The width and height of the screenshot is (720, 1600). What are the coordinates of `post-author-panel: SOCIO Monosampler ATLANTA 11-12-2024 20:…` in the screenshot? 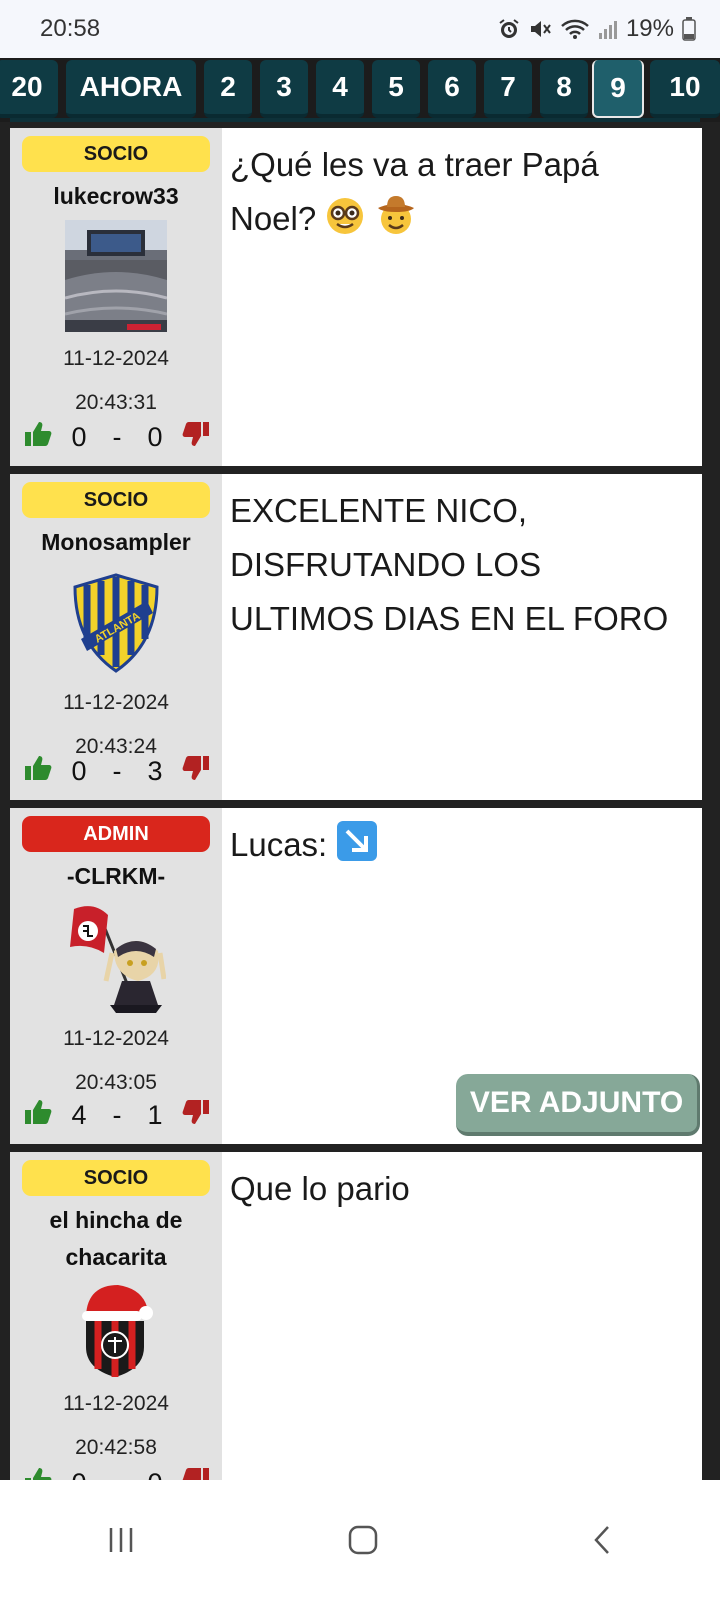 It's located at (116, 637).